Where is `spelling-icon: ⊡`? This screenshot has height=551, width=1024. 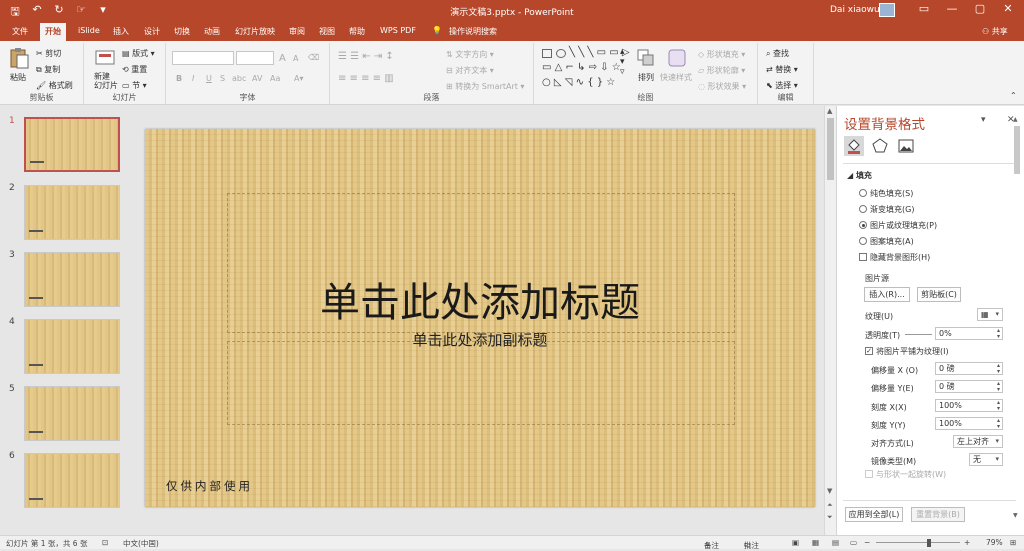 spelling-icon: ⊡ is located at coordinates (105, 542).